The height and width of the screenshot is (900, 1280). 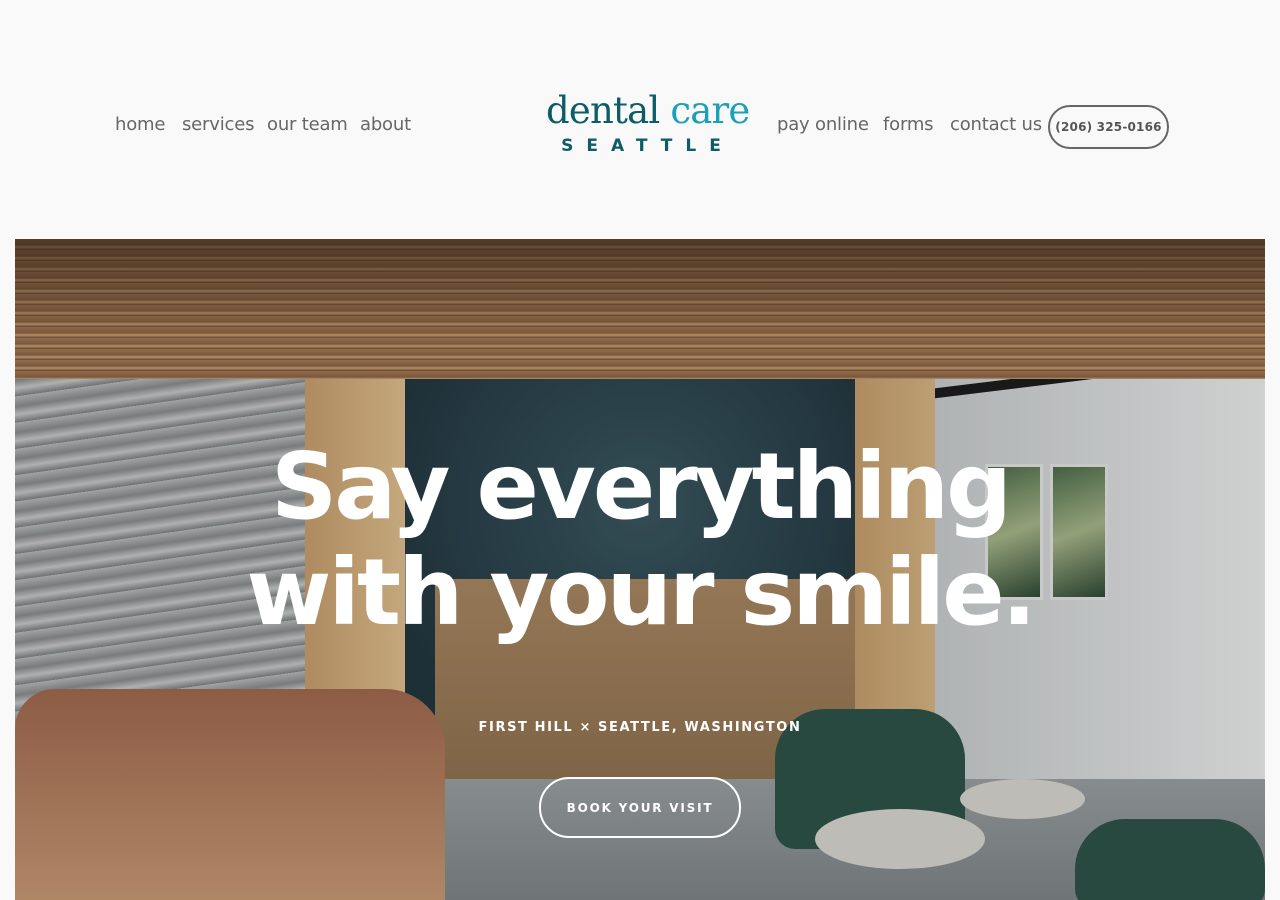 I want to click on hero-location: FIRST HILL × SEATTLE, WASHINGTON, so click(x=640, y=727).